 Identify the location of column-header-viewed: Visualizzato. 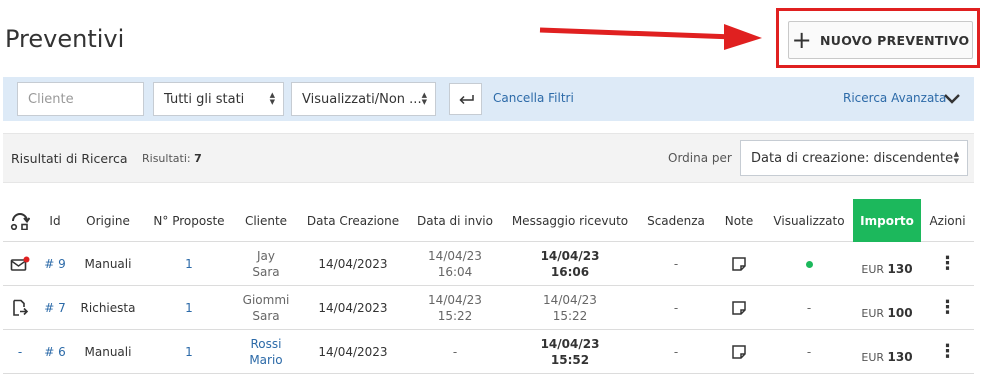
(809, 220).